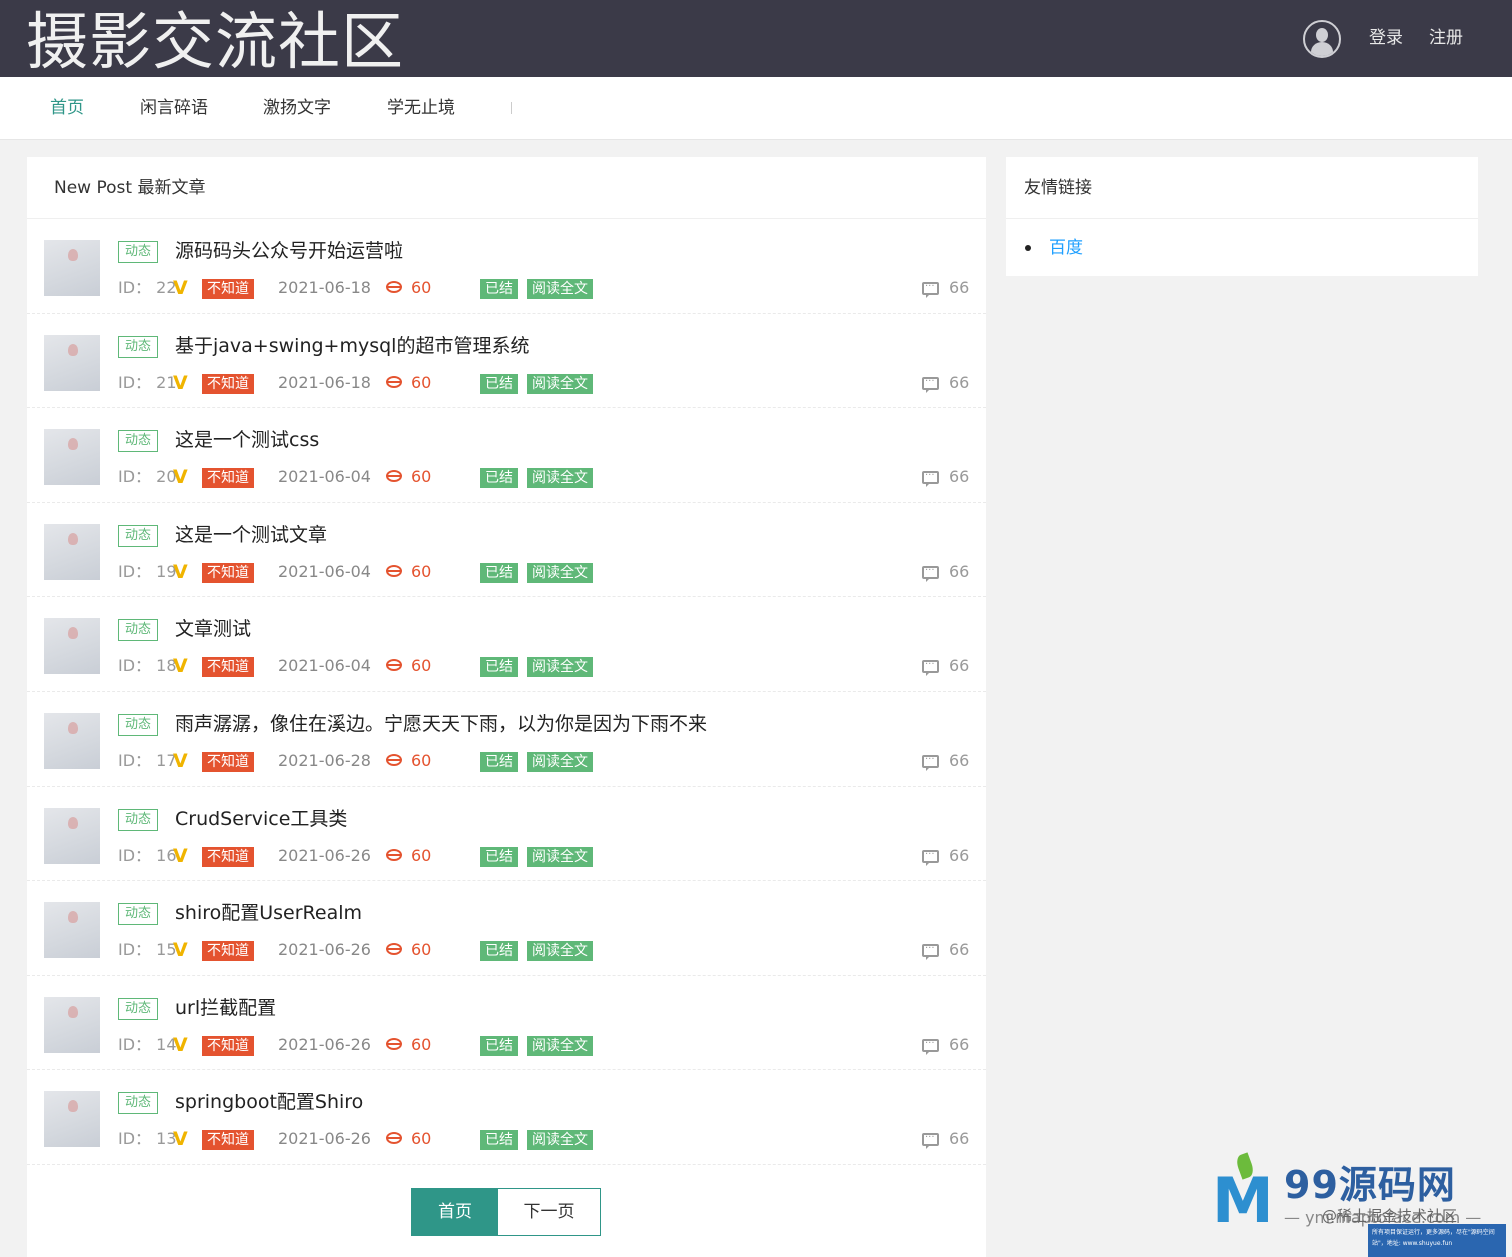  I want to click on site-header: 摄影交流社区 登录 注册, so click(756, 39).